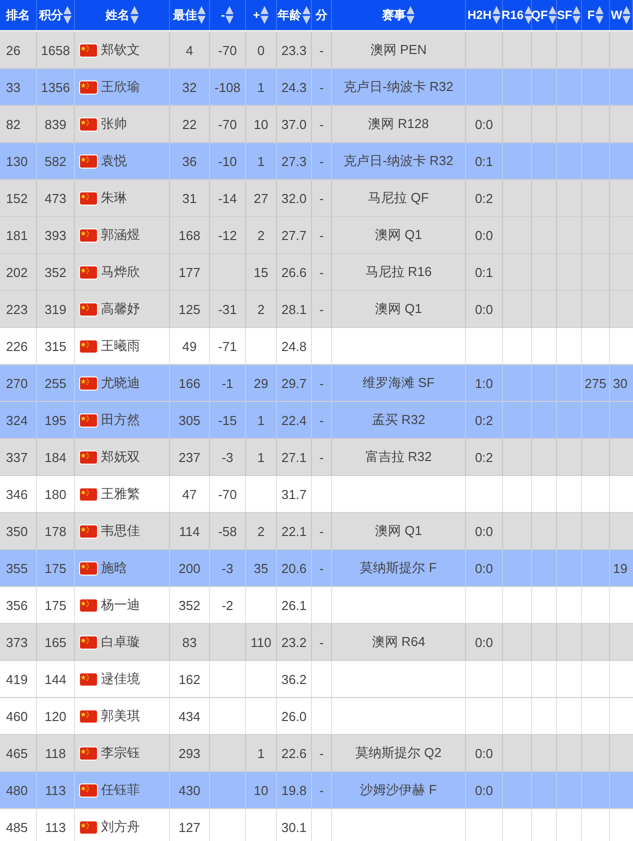 The image size is (633, 841). Describe the element at coordinates (316, 50) in the screenshot. I see `table-row: 26 1658 郑钦文 4 -70 0 23.3 - 澳网 PEN` at that location.